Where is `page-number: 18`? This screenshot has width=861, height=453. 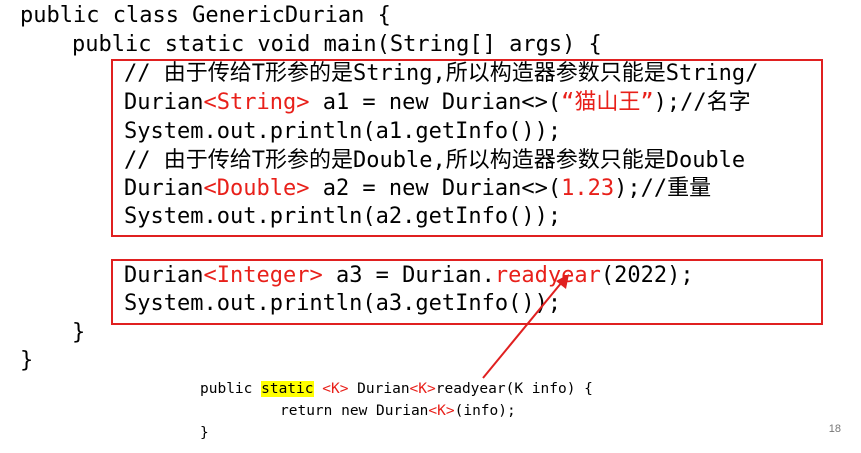
page-number: 18 is located at coordinates (834, 429).